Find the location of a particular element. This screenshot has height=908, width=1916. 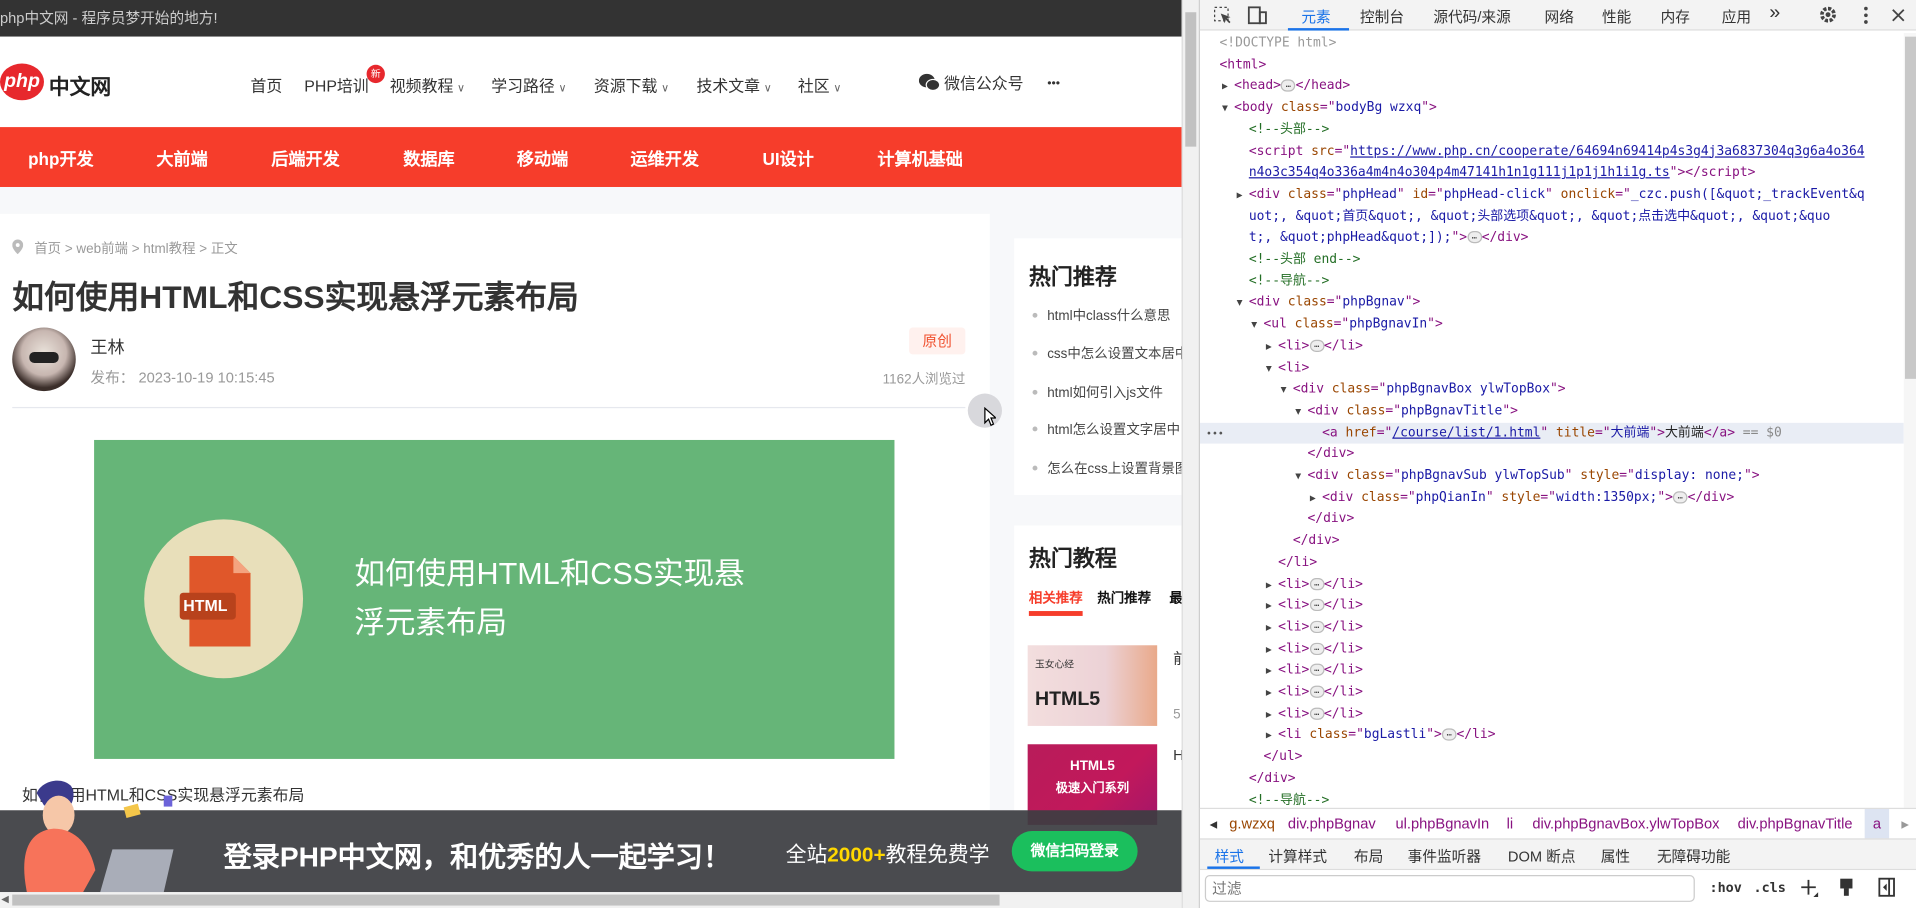

hot-item: html中class什么意思 is located at coordinates (1101, 316).